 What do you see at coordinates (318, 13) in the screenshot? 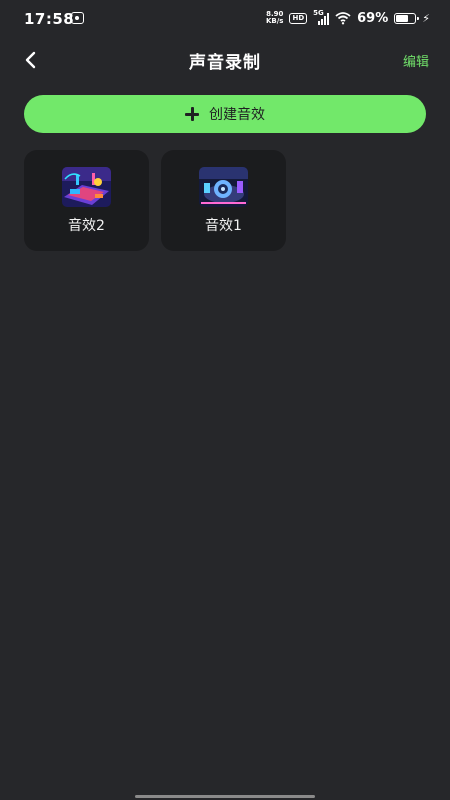
I see `network-type-label: 5G` at bounding box center [318, 13].